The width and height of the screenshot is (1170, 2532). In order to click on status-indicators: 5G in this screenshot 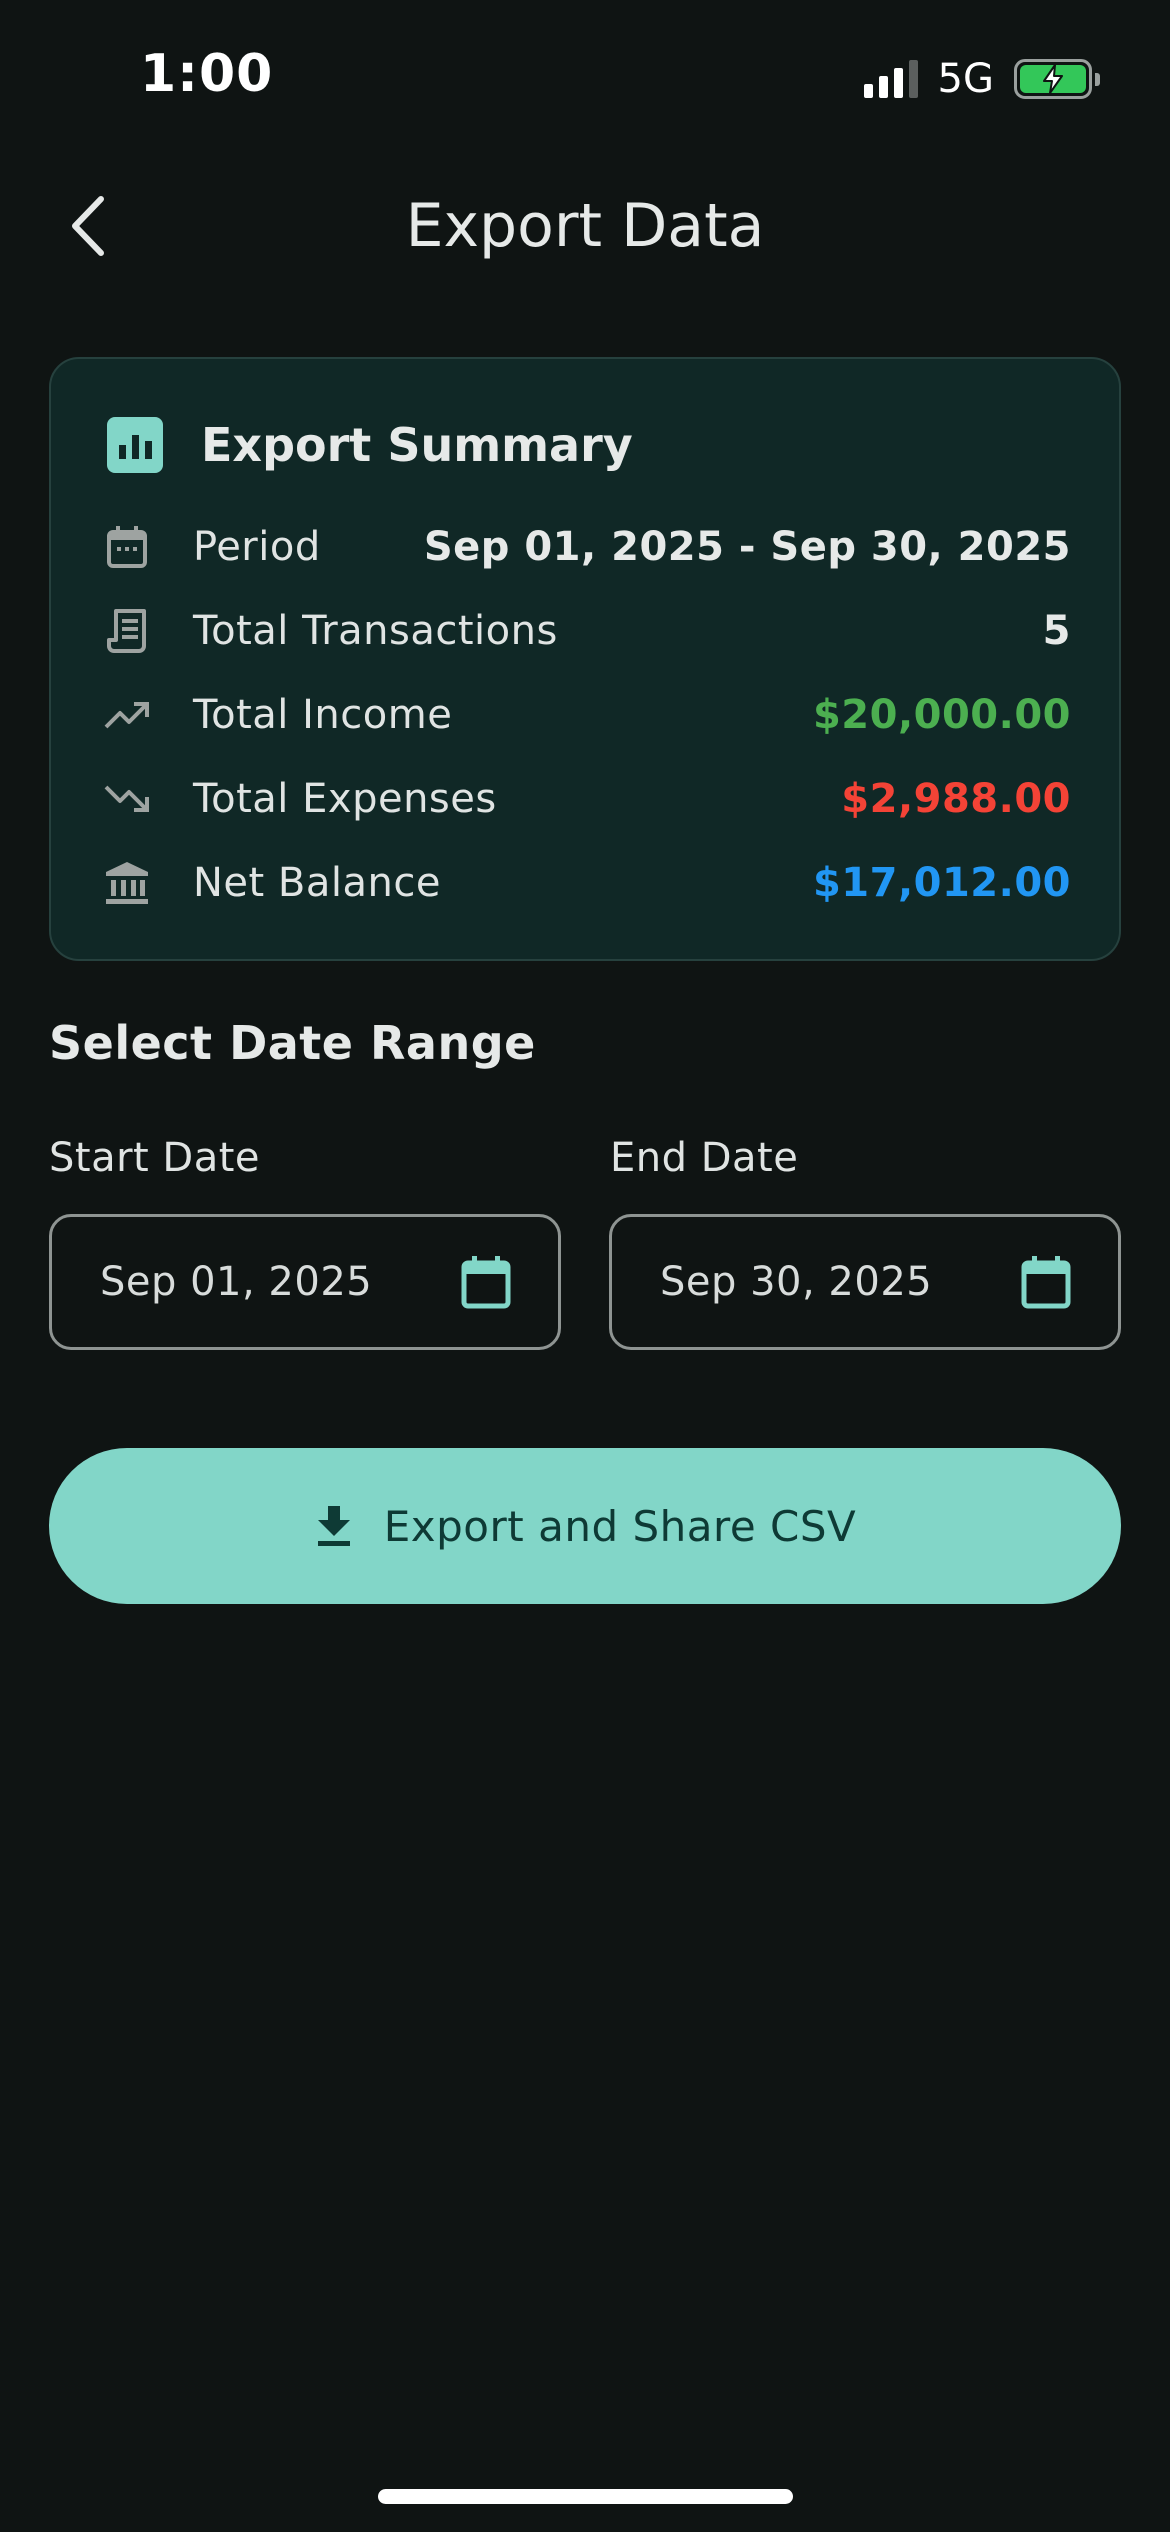, I will do `click(981, 79)`.